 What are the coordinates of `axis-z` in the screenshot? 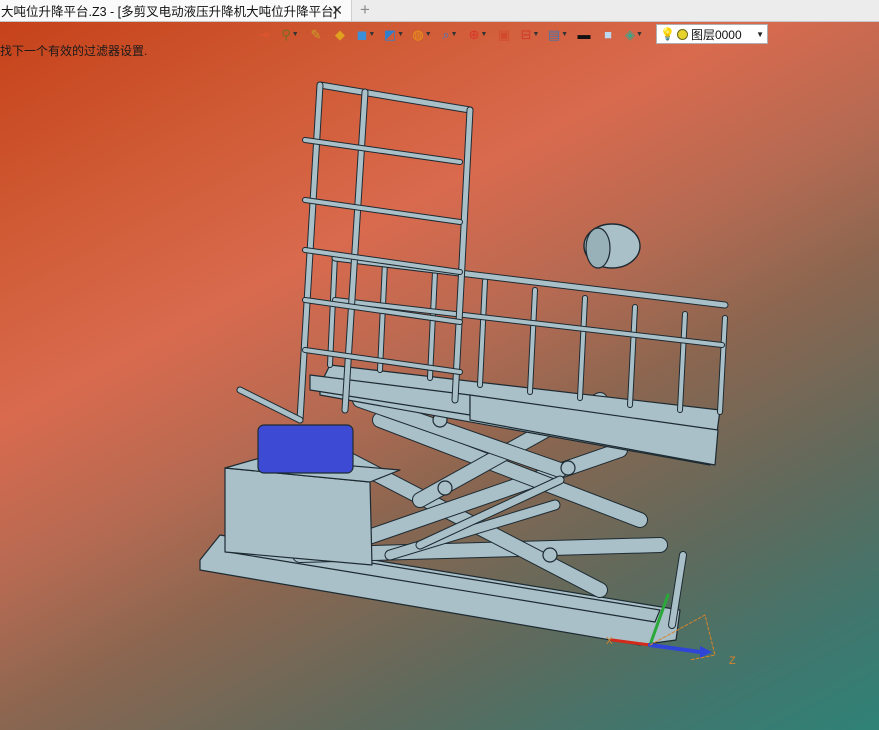 It's located at (675, 648).